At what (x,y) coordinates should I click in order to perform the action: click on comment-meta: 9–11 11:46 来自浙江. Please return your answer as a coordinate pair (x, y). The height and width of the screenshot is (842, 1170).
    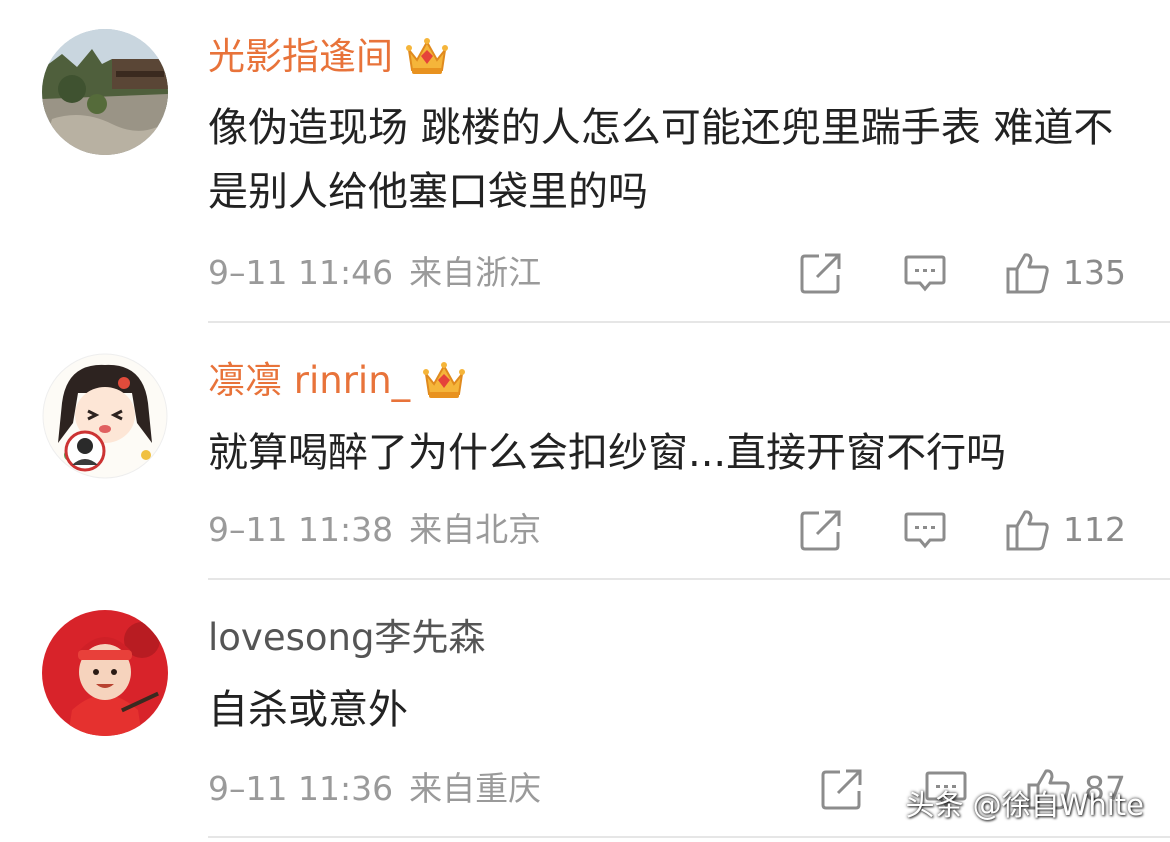
    Looking at the image, I should click on (374, 273).